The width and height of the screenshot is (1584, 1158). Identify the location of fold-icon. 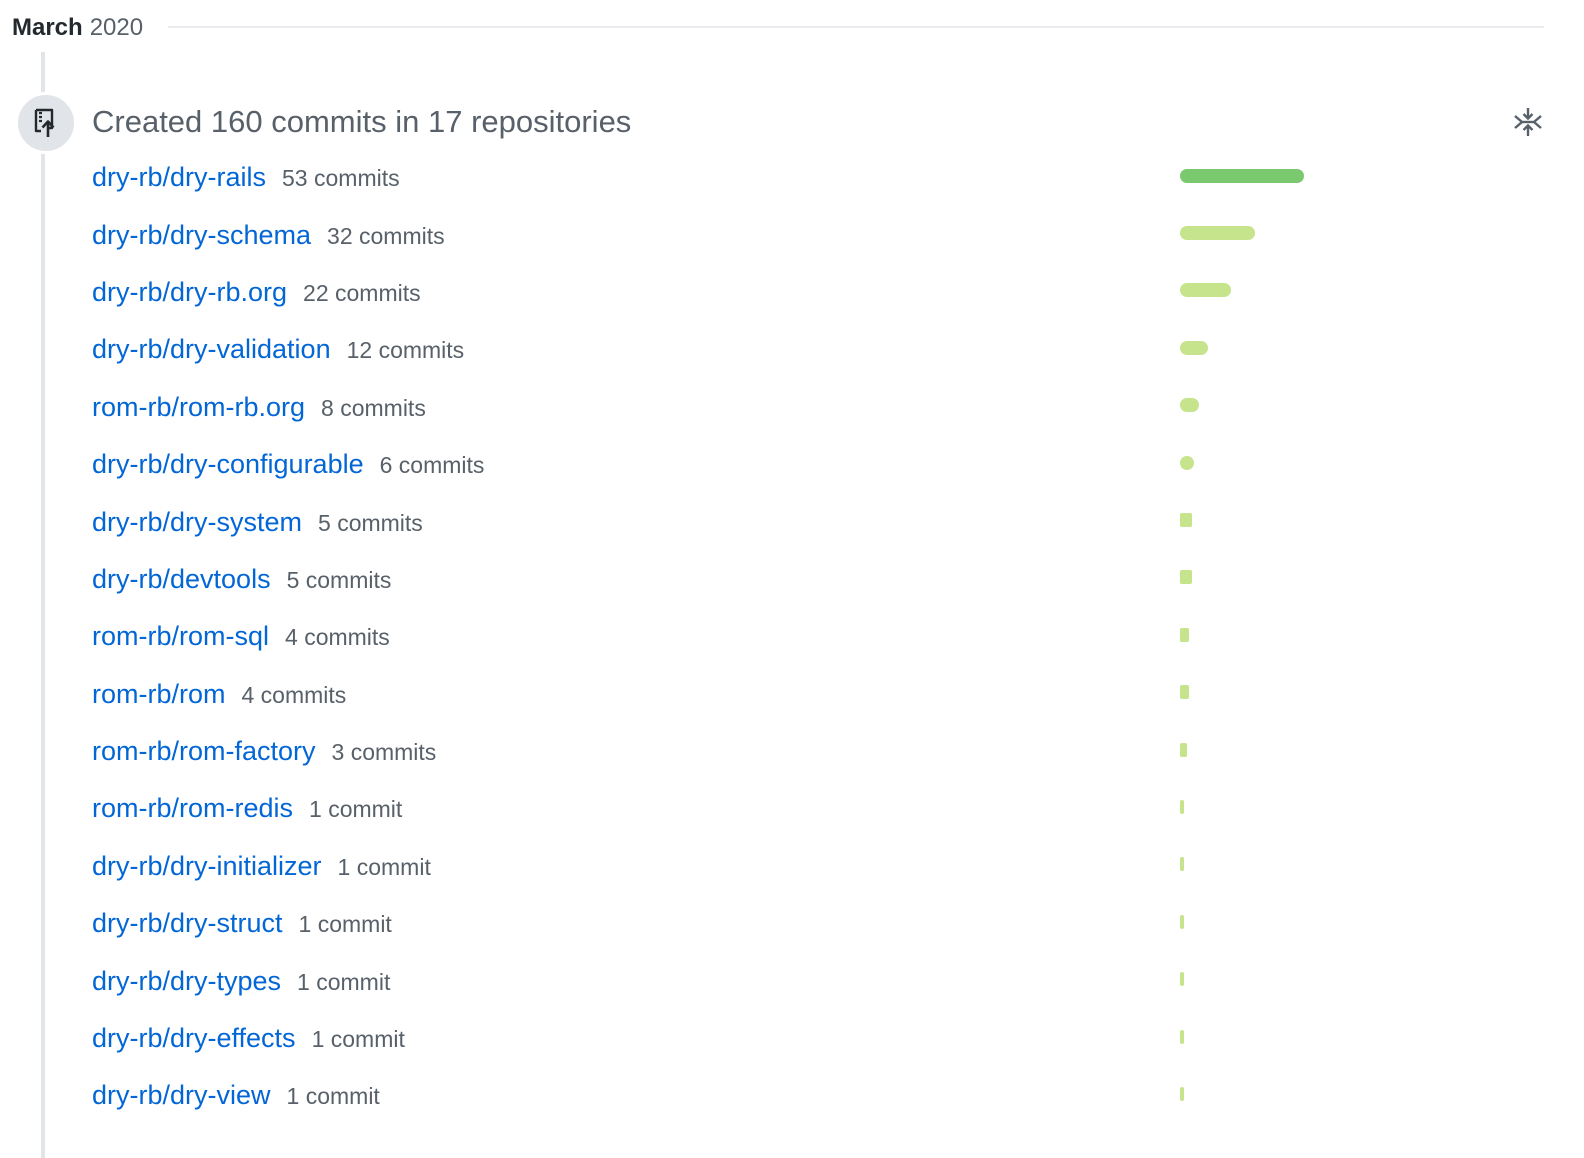
(1528, 122).